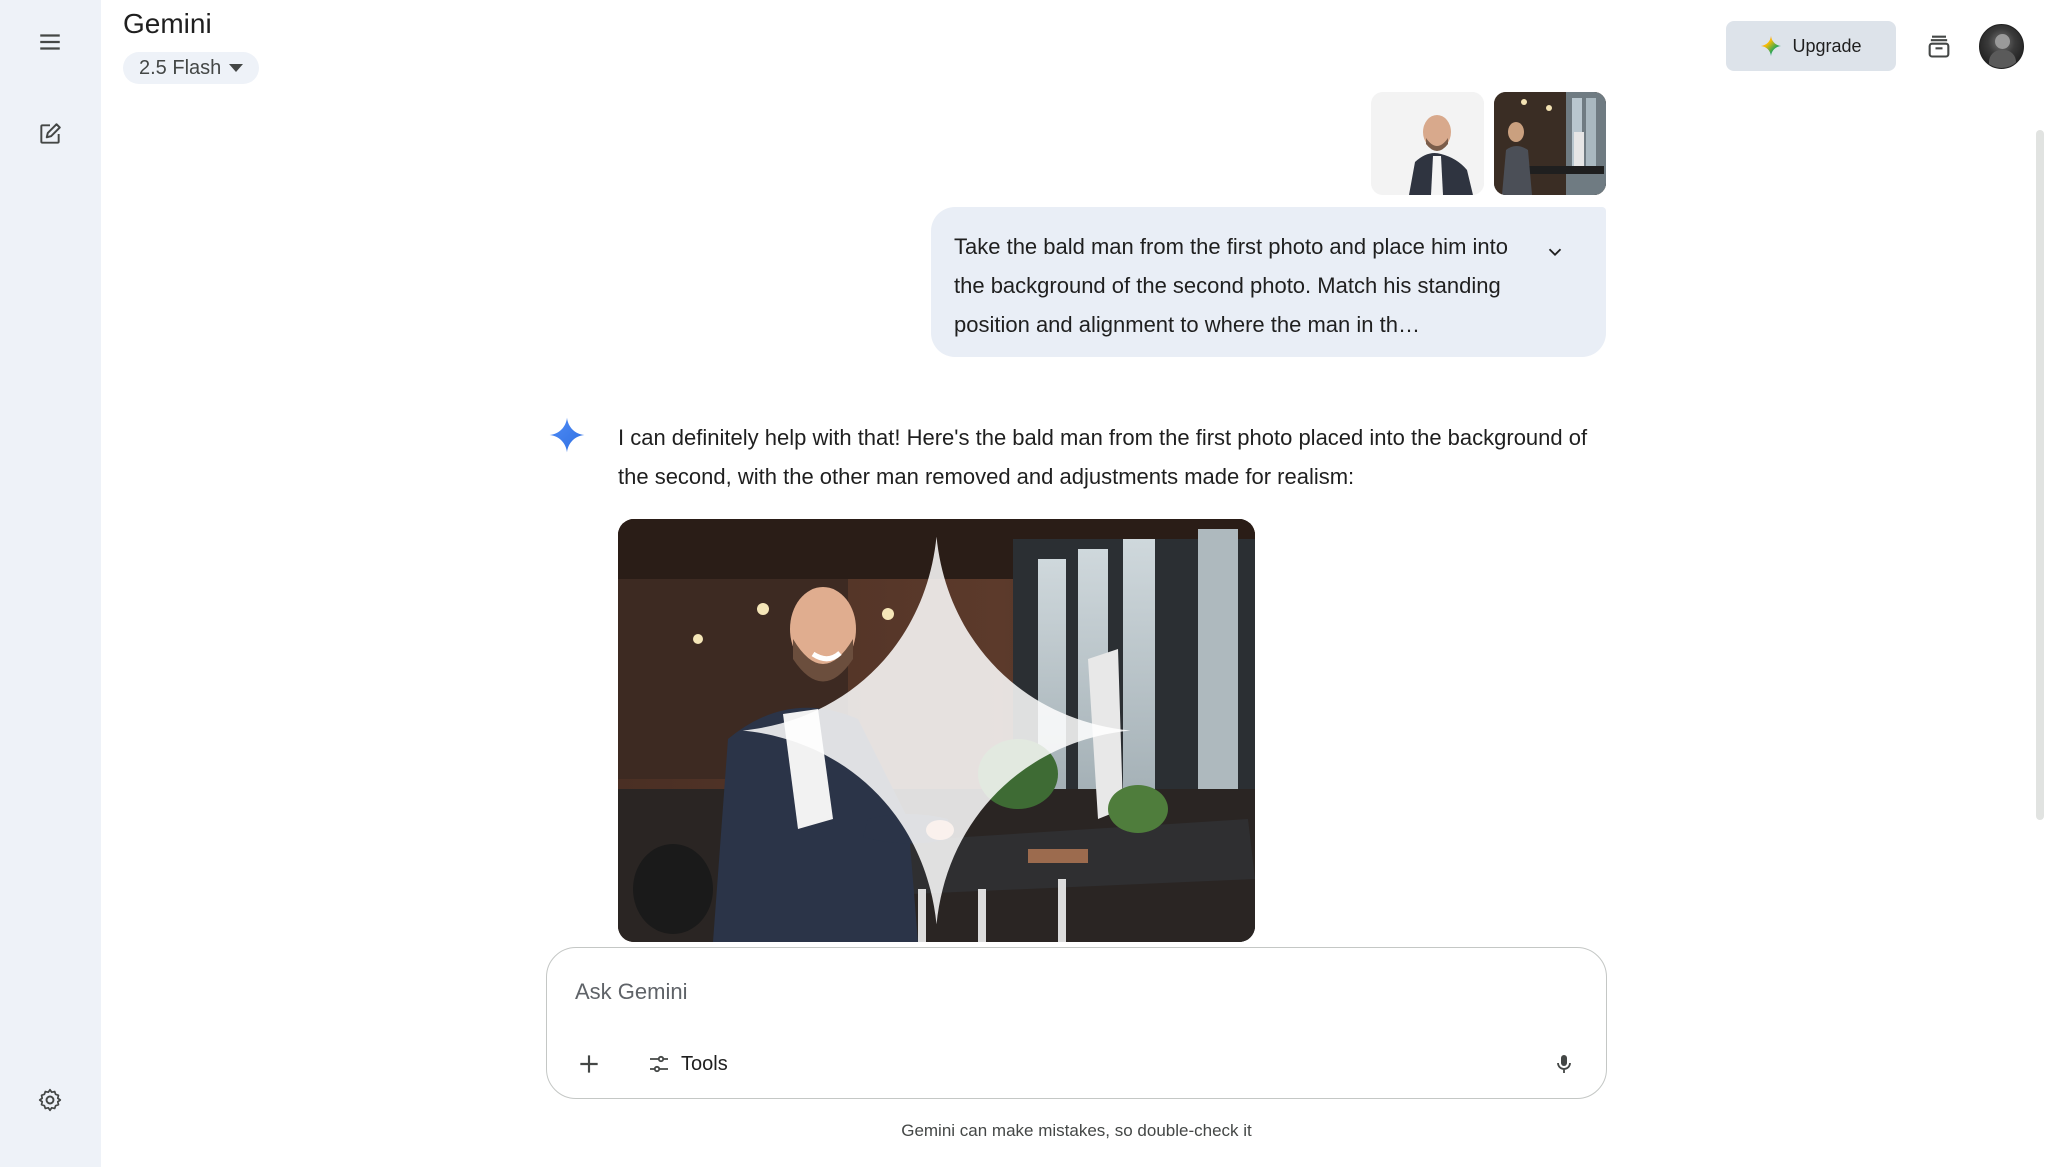 The image size is (2048, 1167). I want to click on plus-icon, so click(589, 1064).